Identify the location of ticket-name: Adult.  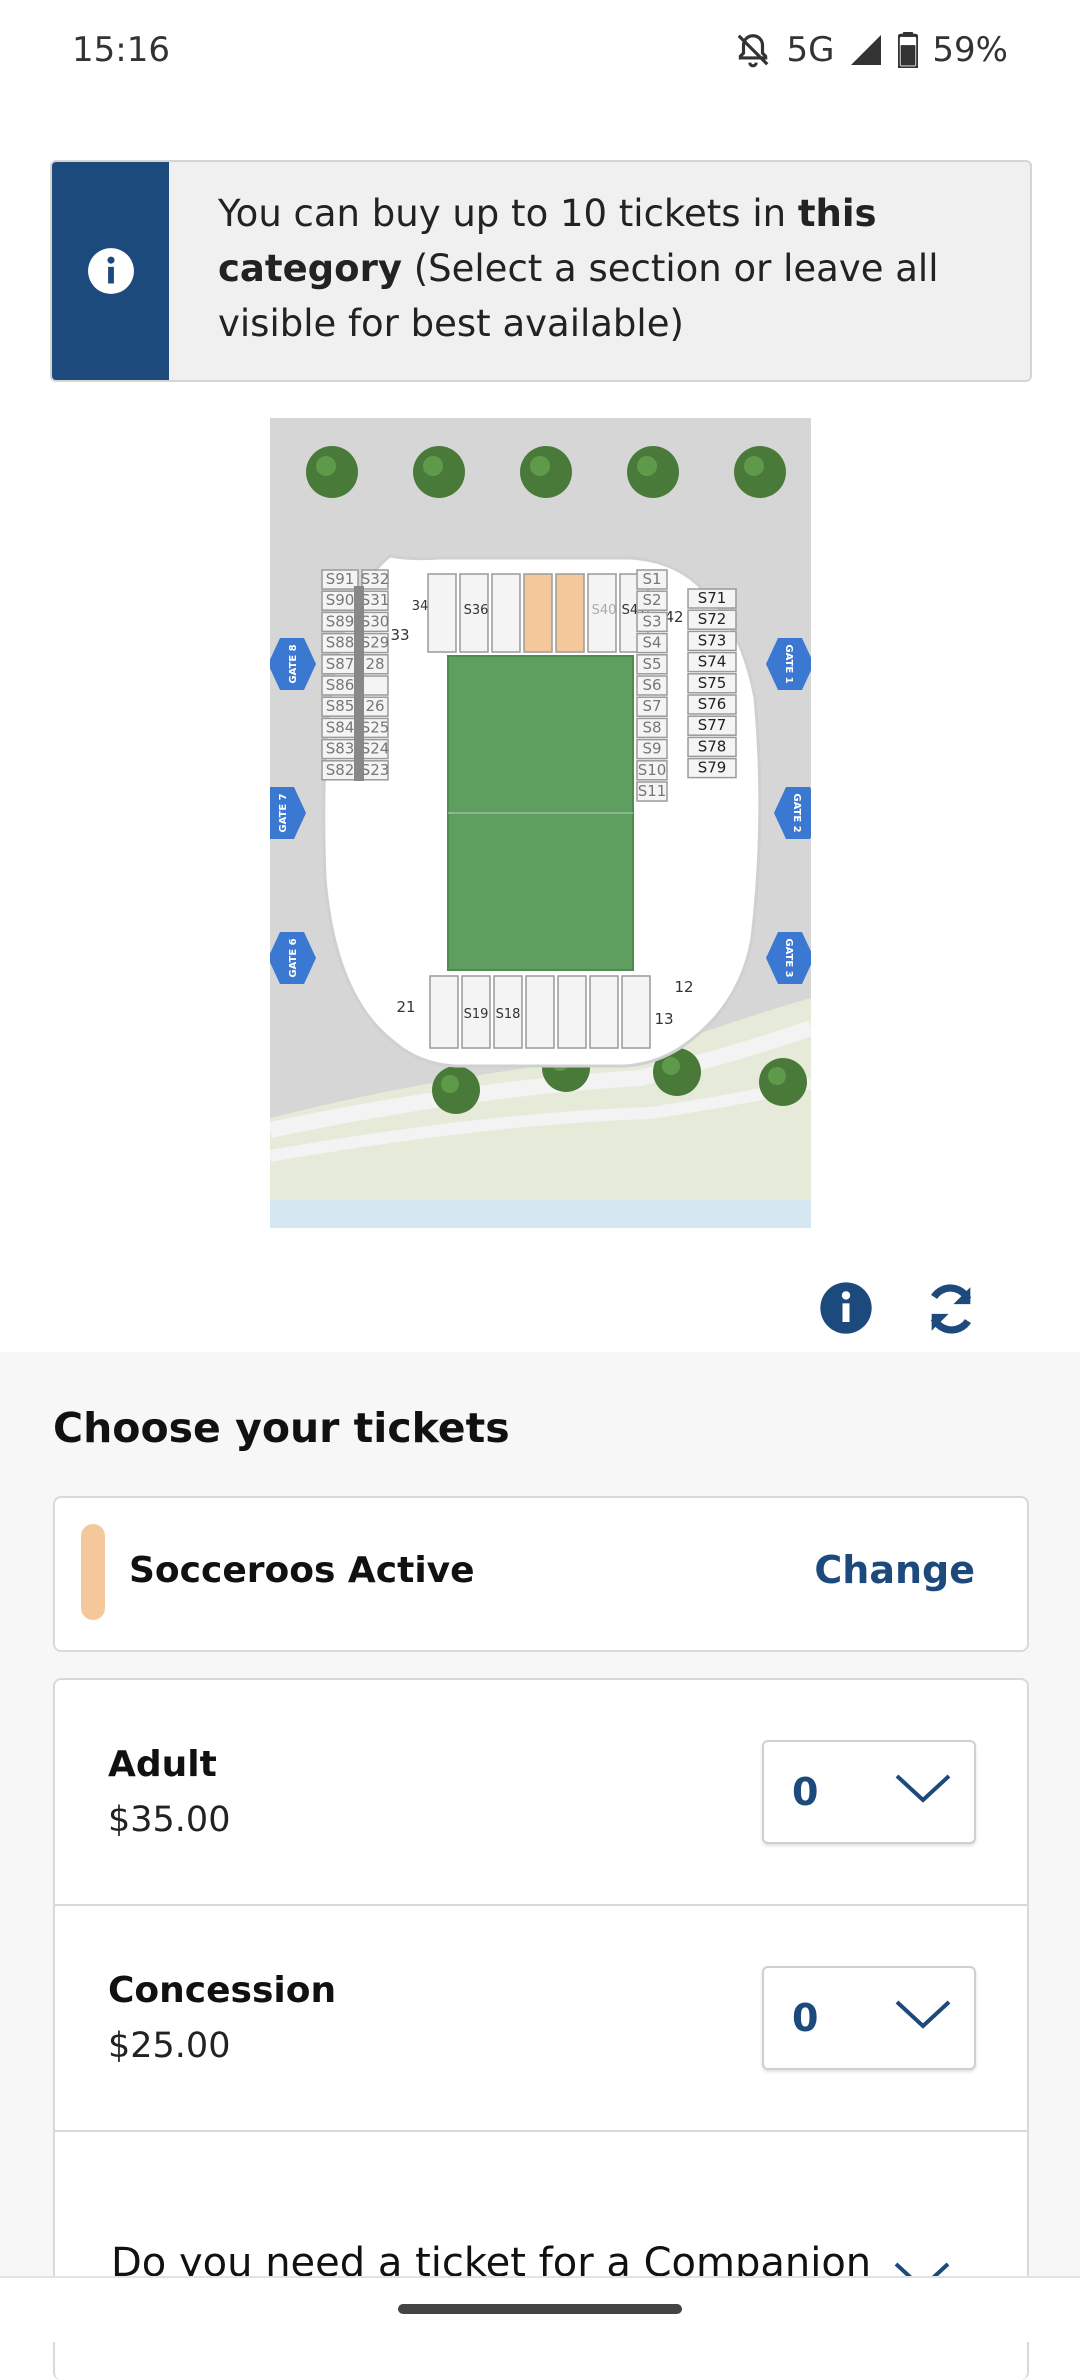
(162, 1764).